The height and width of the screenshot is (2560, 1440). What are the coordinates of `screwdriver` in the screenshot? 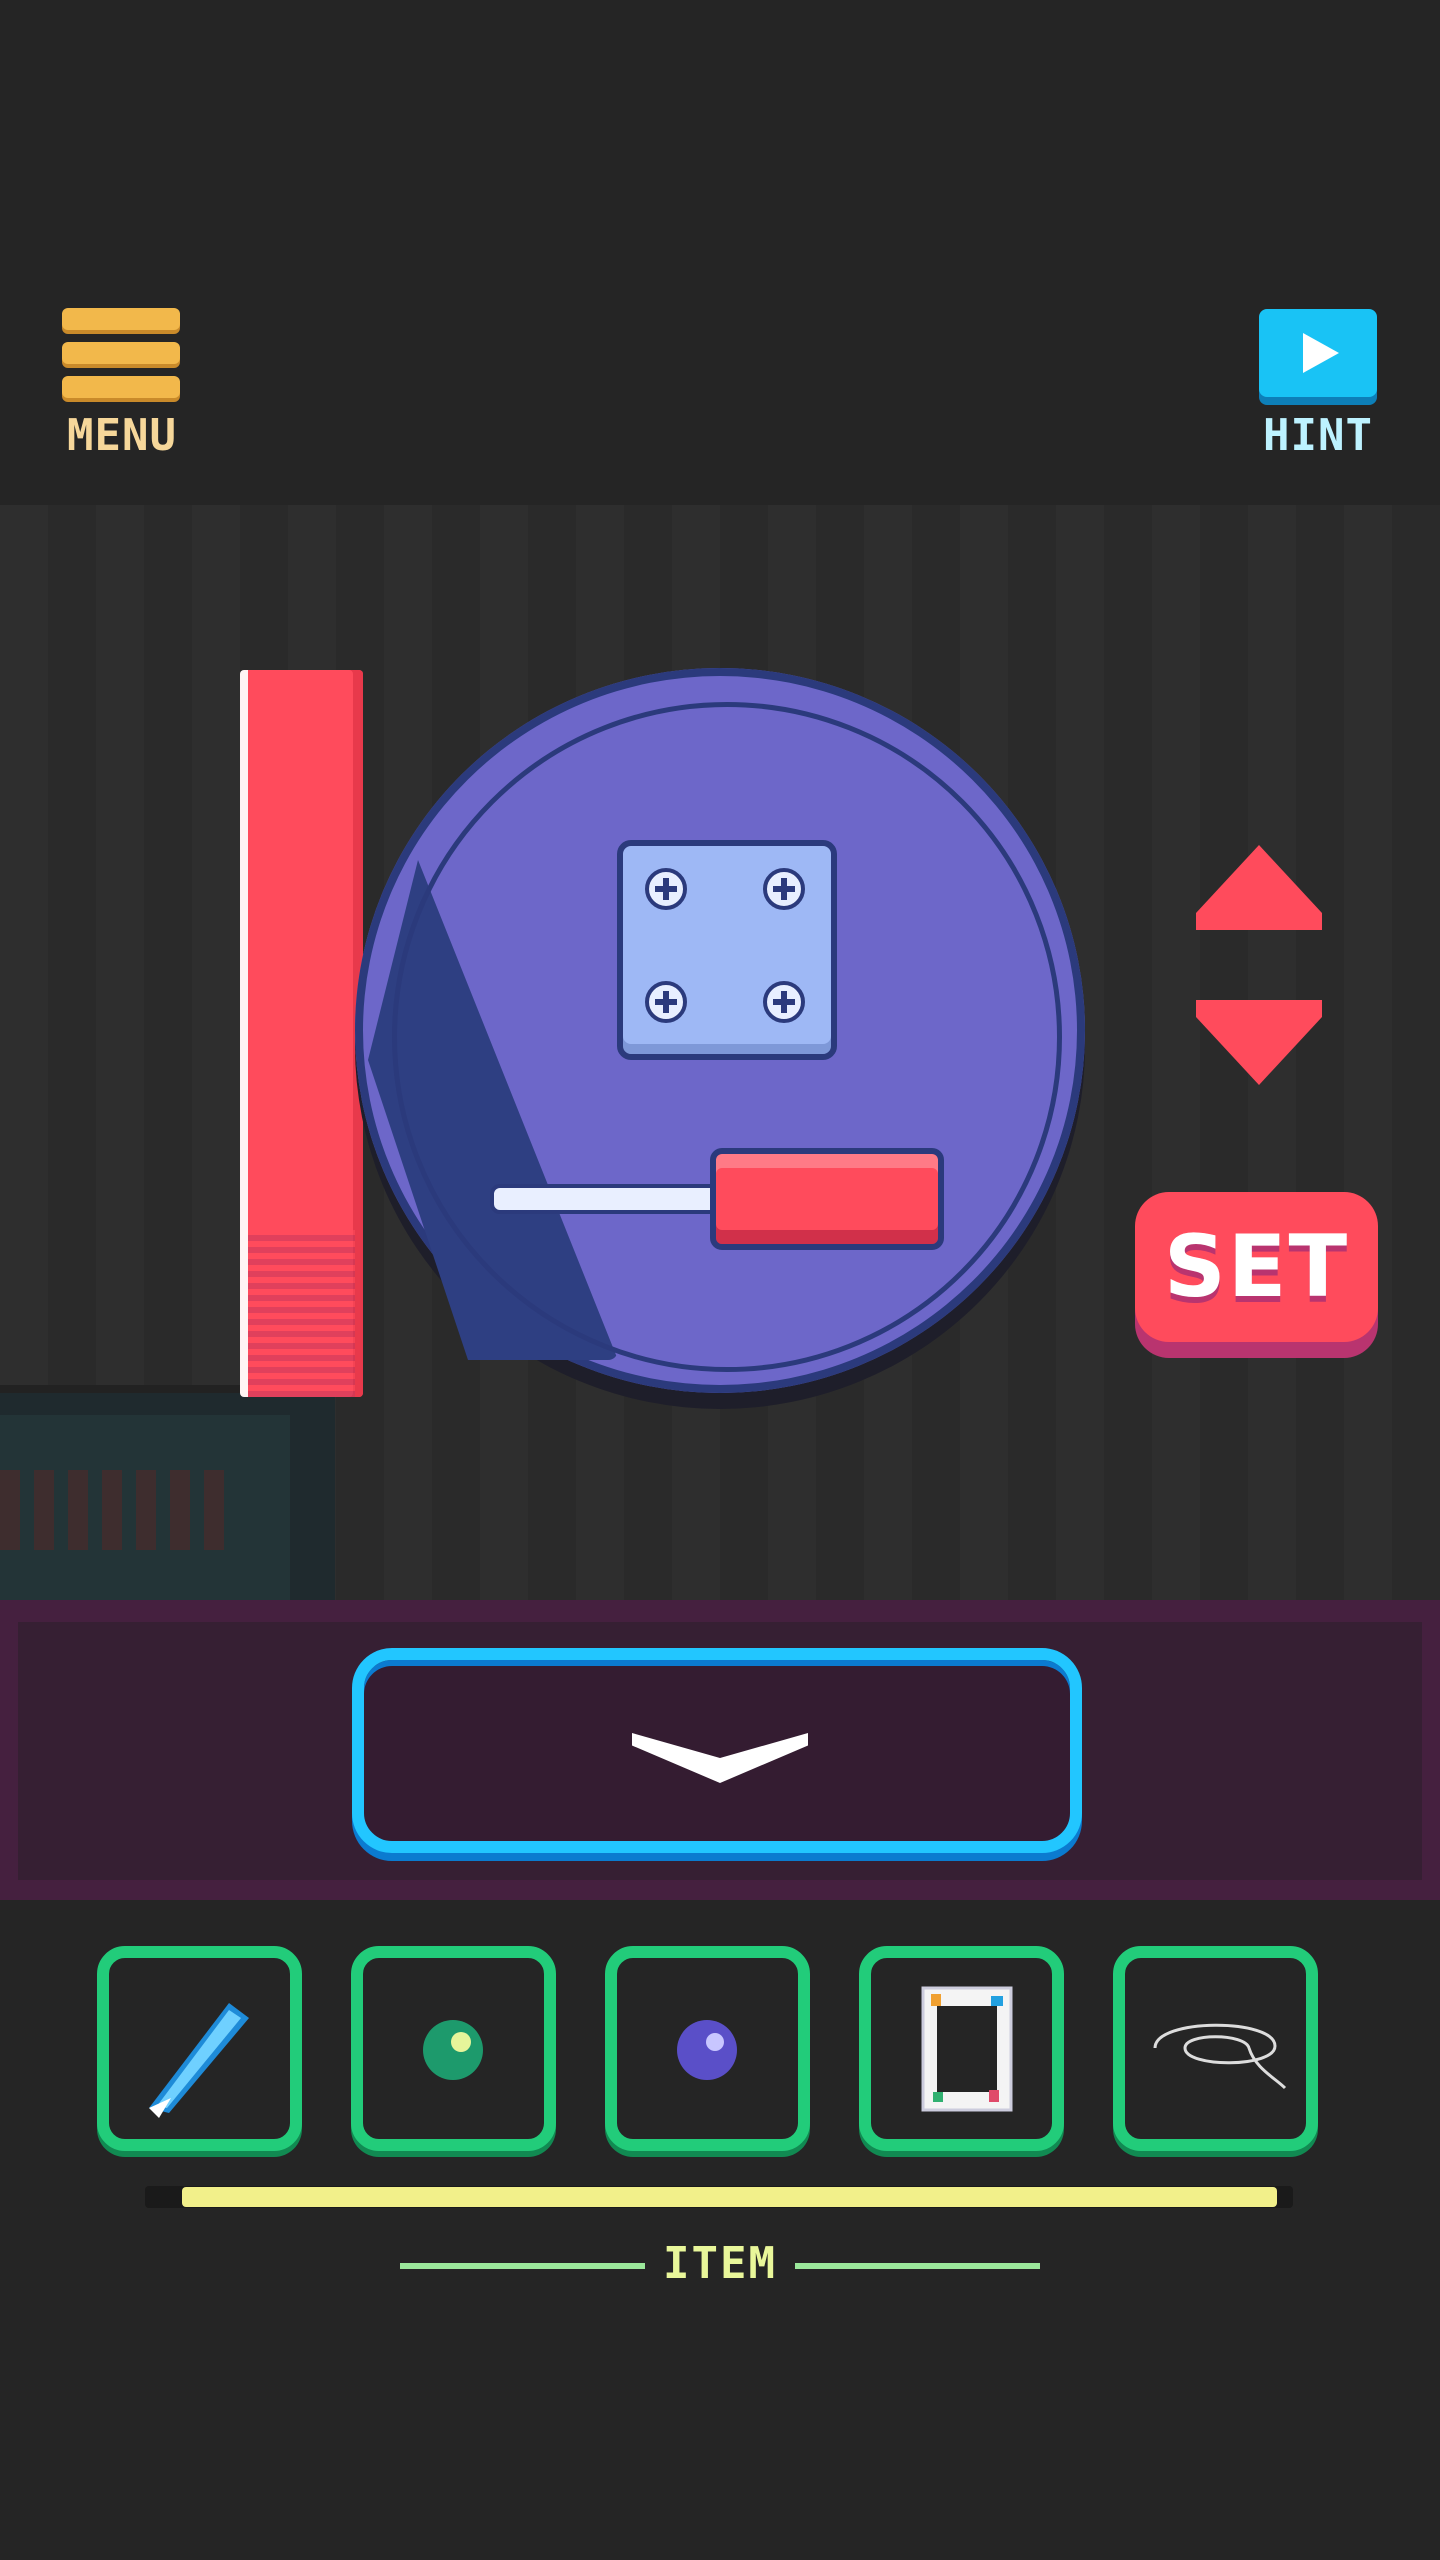 It's located at (717, 1199).